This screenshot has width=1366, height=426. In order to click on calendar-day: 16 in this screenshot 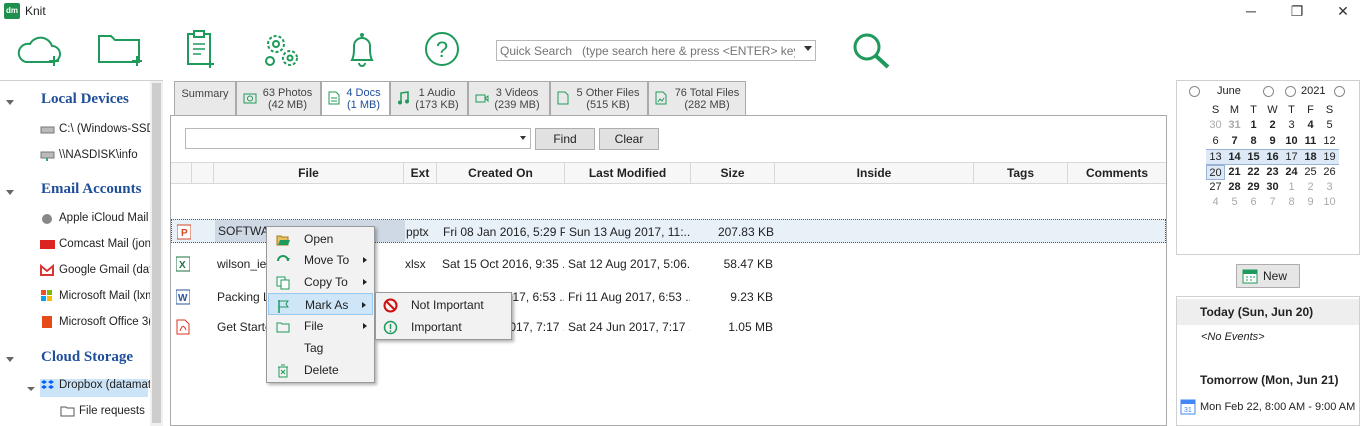, I will do `click(1272, 157)`.